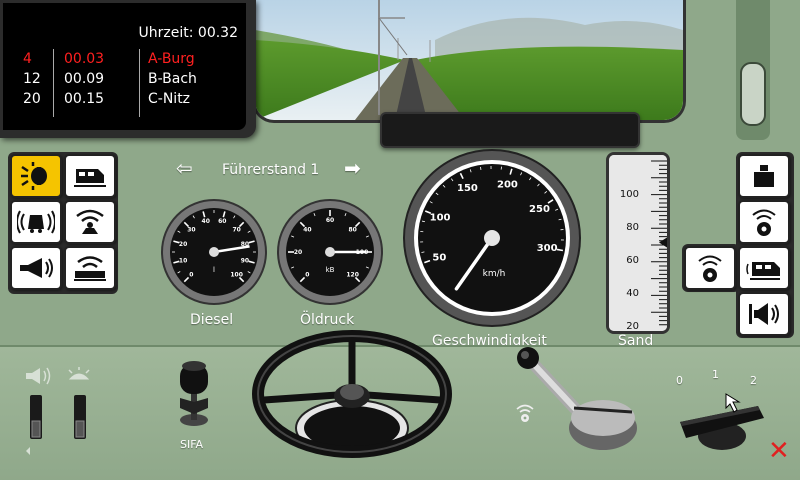 The image size is (800, 480). What do you see at coordinates (547, 248) in the screenshot?
I see `speed-tick-label: 300` at bounding box center [547, 248].